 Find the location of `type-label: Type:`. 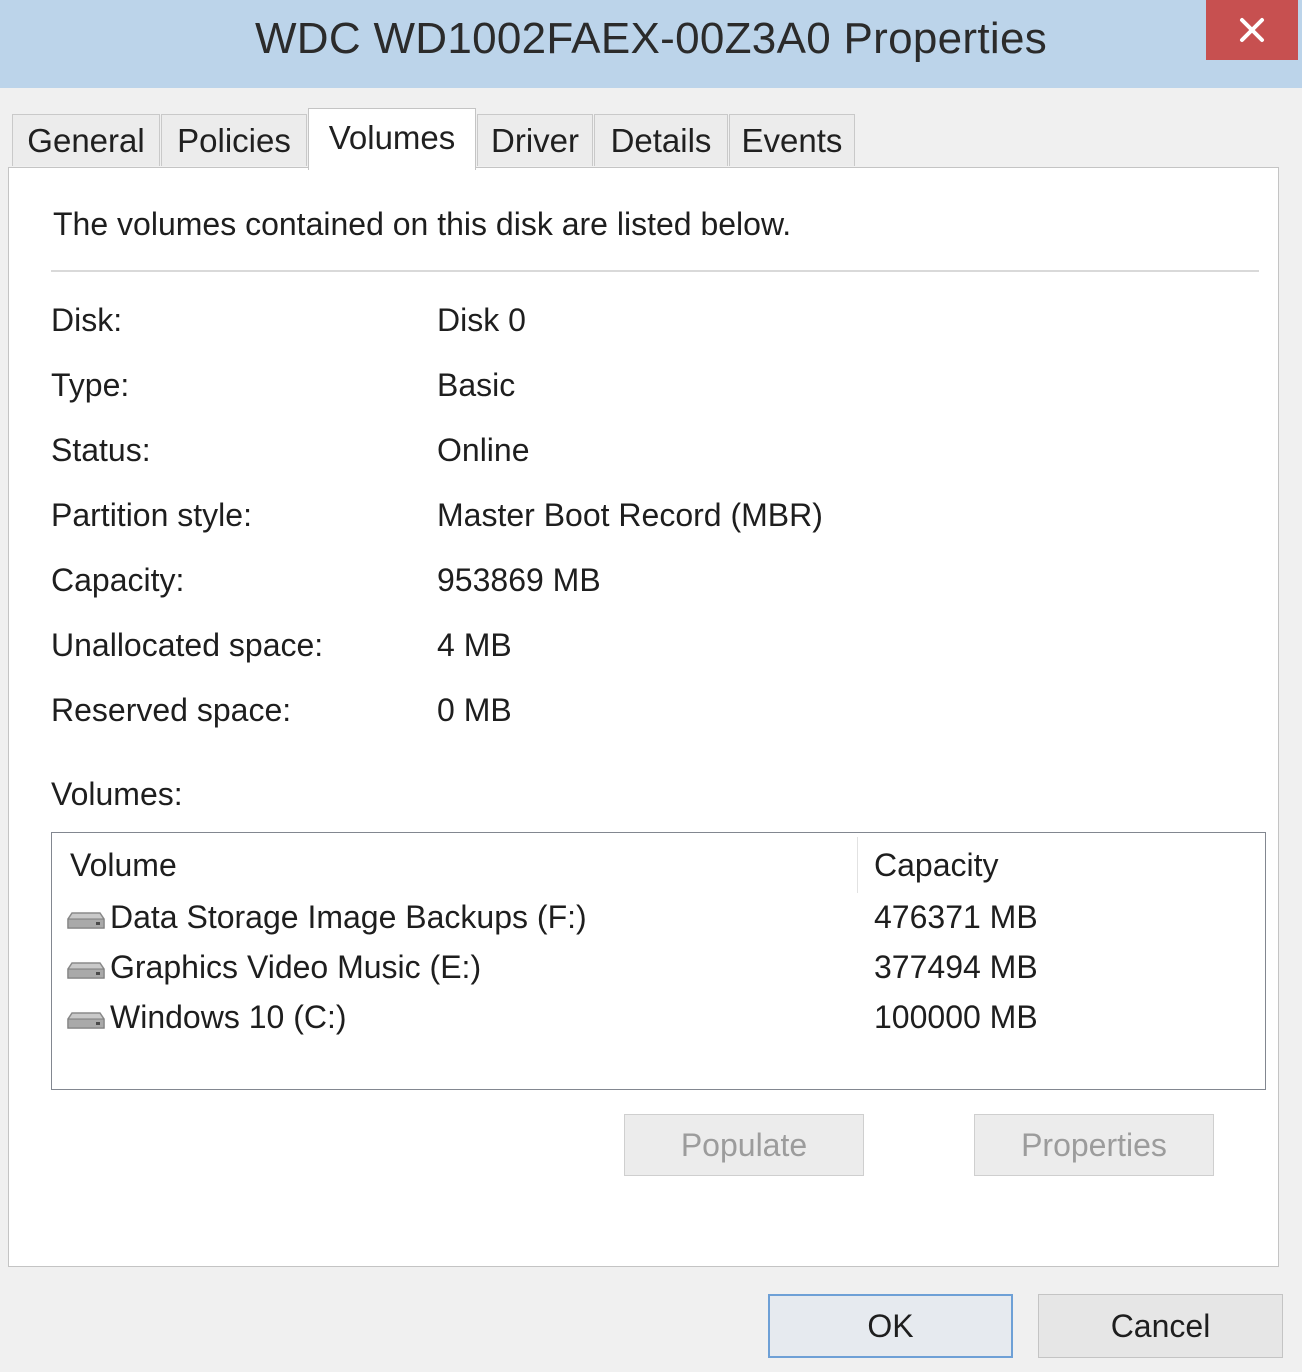

type-label: Type: is located at coordinates (90, 385).